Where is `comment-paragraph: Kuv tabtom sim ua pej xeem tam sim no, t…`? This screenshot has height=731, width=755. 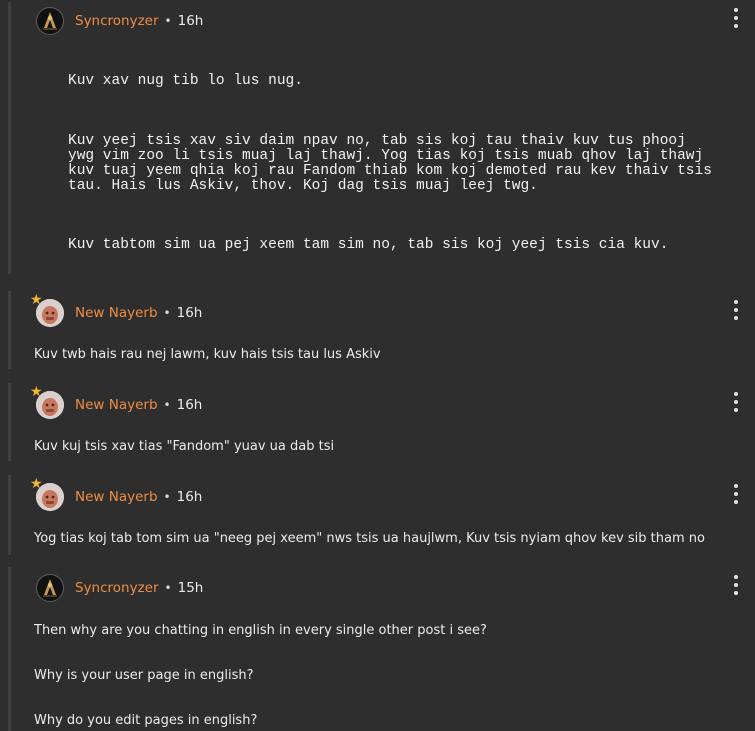
comment-paragraph: Kuv tabtom sim ua pej xeem tam sim no, t… is located at coordinates (368, 245).